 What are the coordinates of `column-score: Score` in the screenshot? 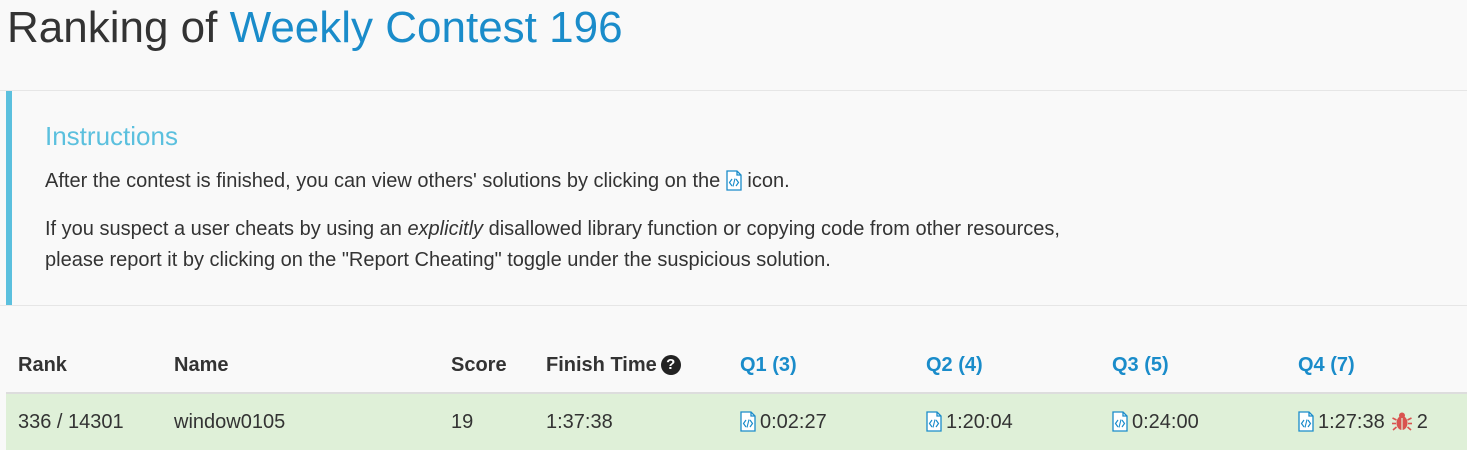 It's located at (486, 366).